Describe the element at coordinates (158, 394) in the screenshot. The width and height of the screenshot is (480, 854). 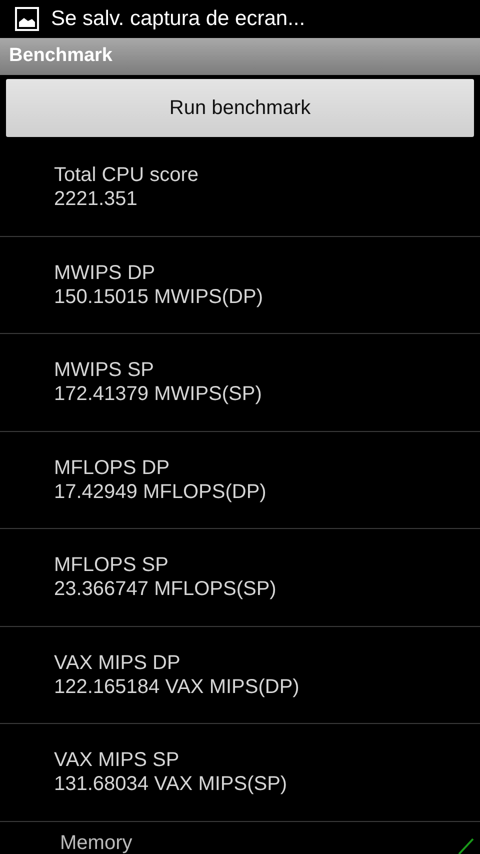
I see `result-value: 172.41379 MWIPS(SP)` at that location.